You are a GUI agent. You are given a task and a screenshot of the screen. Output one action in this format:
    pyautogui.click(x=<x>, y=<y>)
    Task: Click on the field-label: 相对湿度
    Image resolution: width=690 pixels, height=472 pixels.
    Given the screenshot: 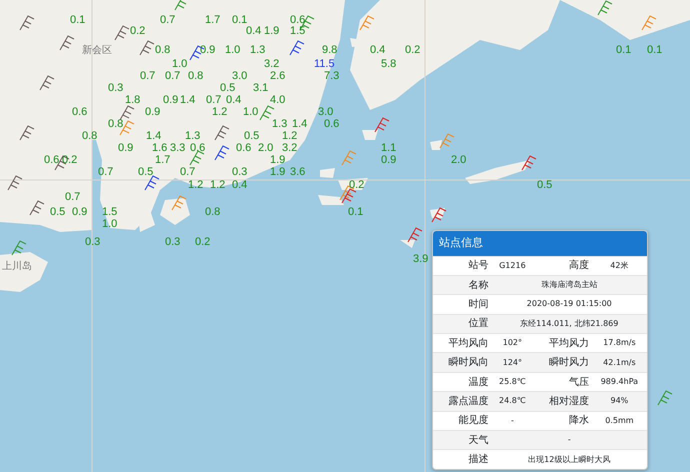 What is the action you would take?
    pyautogui.click(x=562, y=402)
    